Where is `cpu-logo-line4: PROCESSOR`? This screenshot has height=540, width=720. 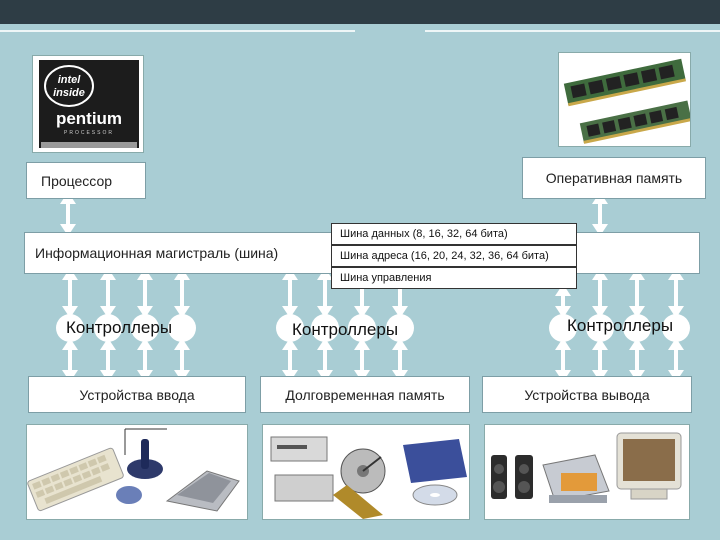
cpu-logo-line4: PROCESSOR is located at coordinates (89, 133).